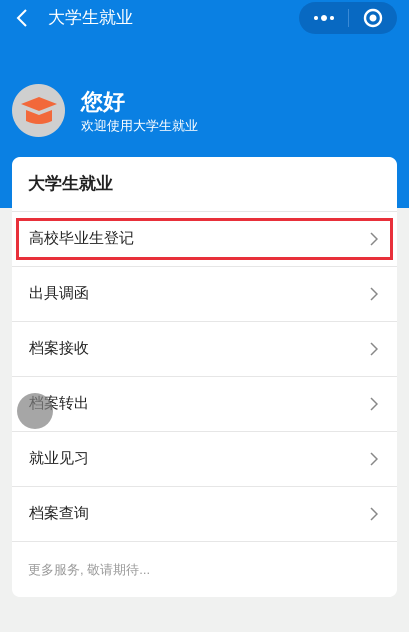 The image size is (409, 632). What do you see at coordinates (139, 125) in the screenshot?
I see `subtitle: 欢迎使用大学生就业` at bounding box center [139, 125].